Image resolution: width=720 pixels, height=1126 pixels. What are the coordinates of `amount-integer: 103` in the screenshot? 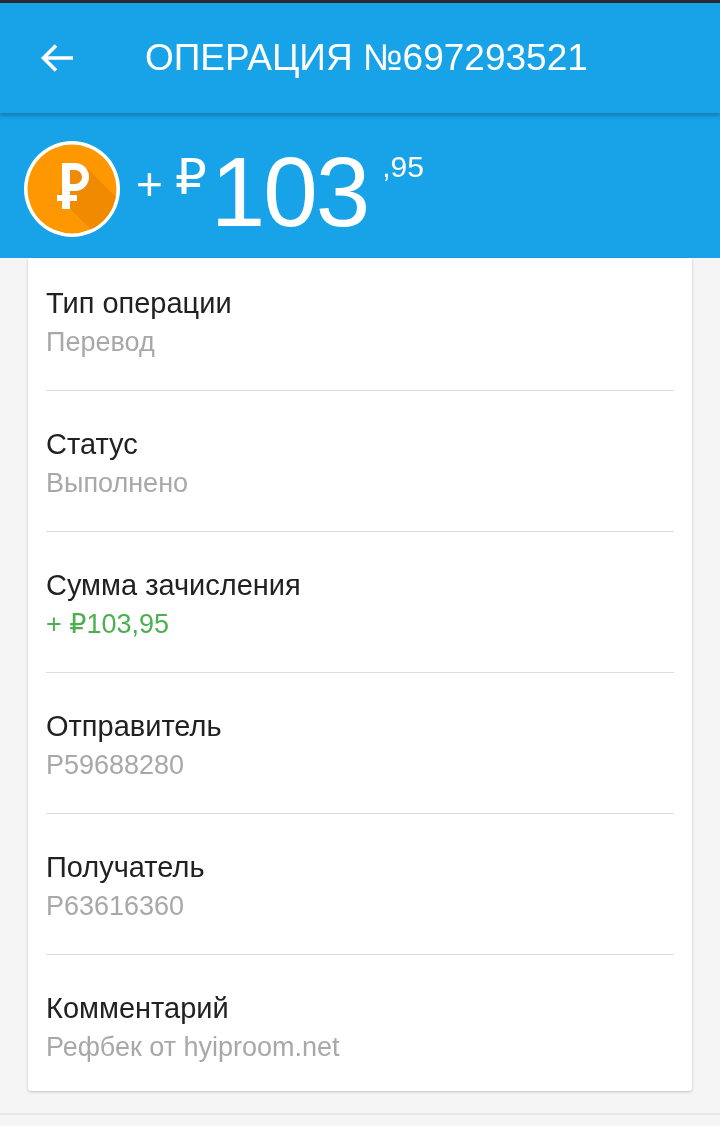 It's located at (289, 192).